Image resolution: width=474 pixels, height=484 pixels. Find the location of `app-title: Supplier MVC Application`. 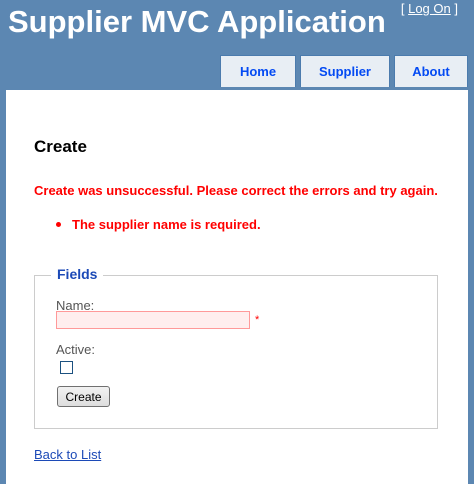

app-title: Supplier MVC Application is located at coordinates (197, 21).